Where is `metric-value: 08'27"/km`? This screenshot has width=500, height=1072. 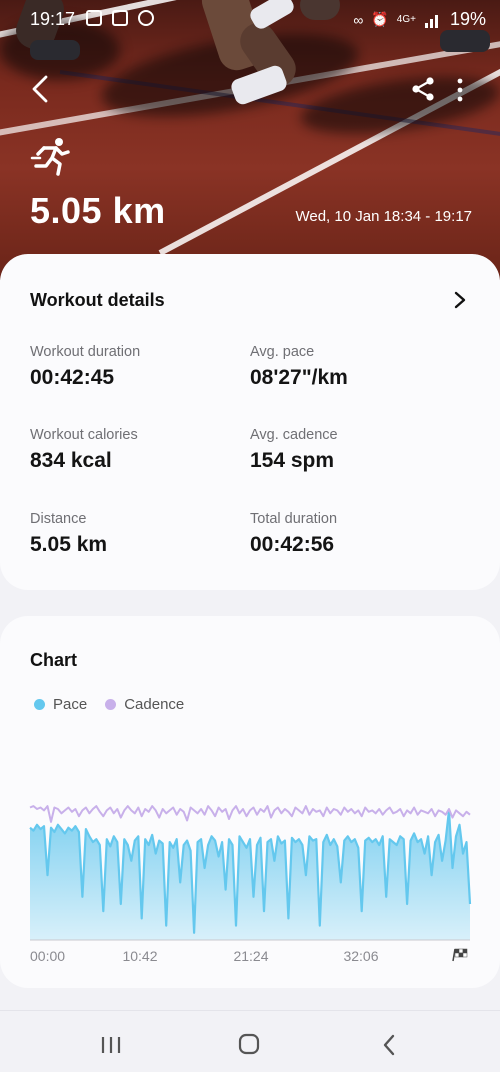 metric-value: 08'27"/km is located at coordinates (299, 377).